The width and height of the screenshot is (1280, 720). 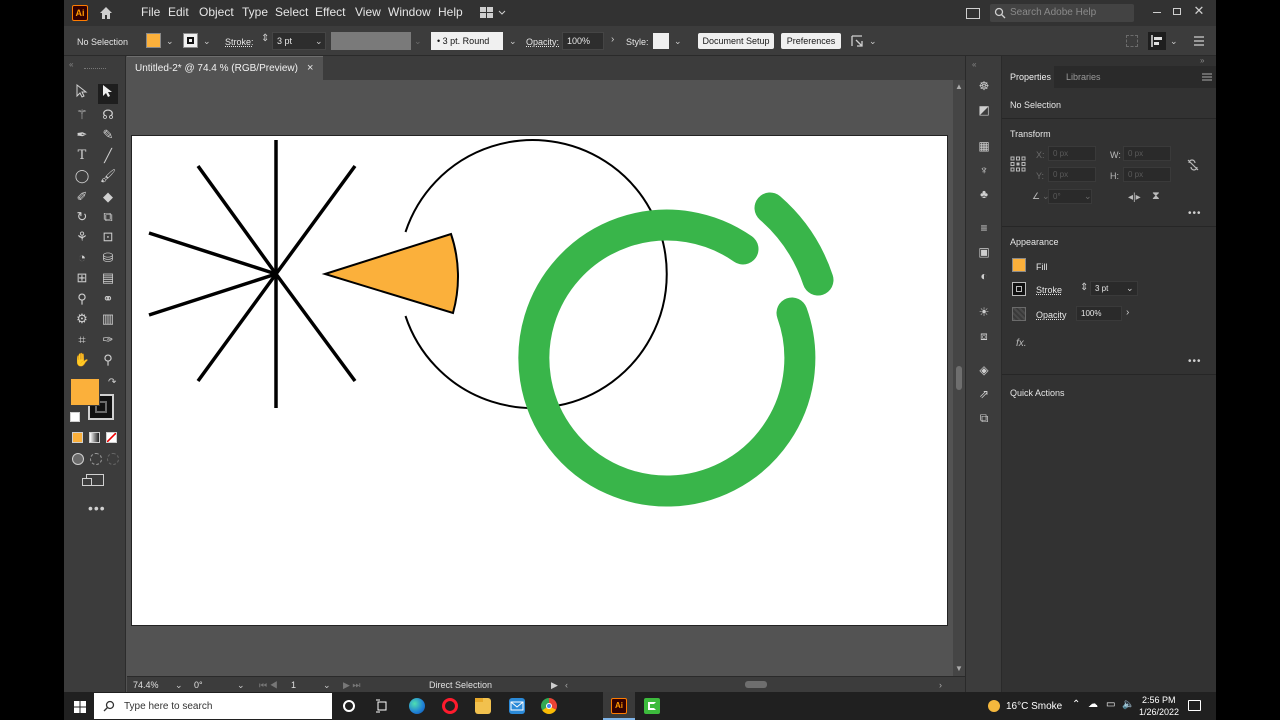 What do you see at coordinates (108, 176) in the screenshot?
I see `paintbrush-tool-icon: 🖌` at bounding box center [108, 176].